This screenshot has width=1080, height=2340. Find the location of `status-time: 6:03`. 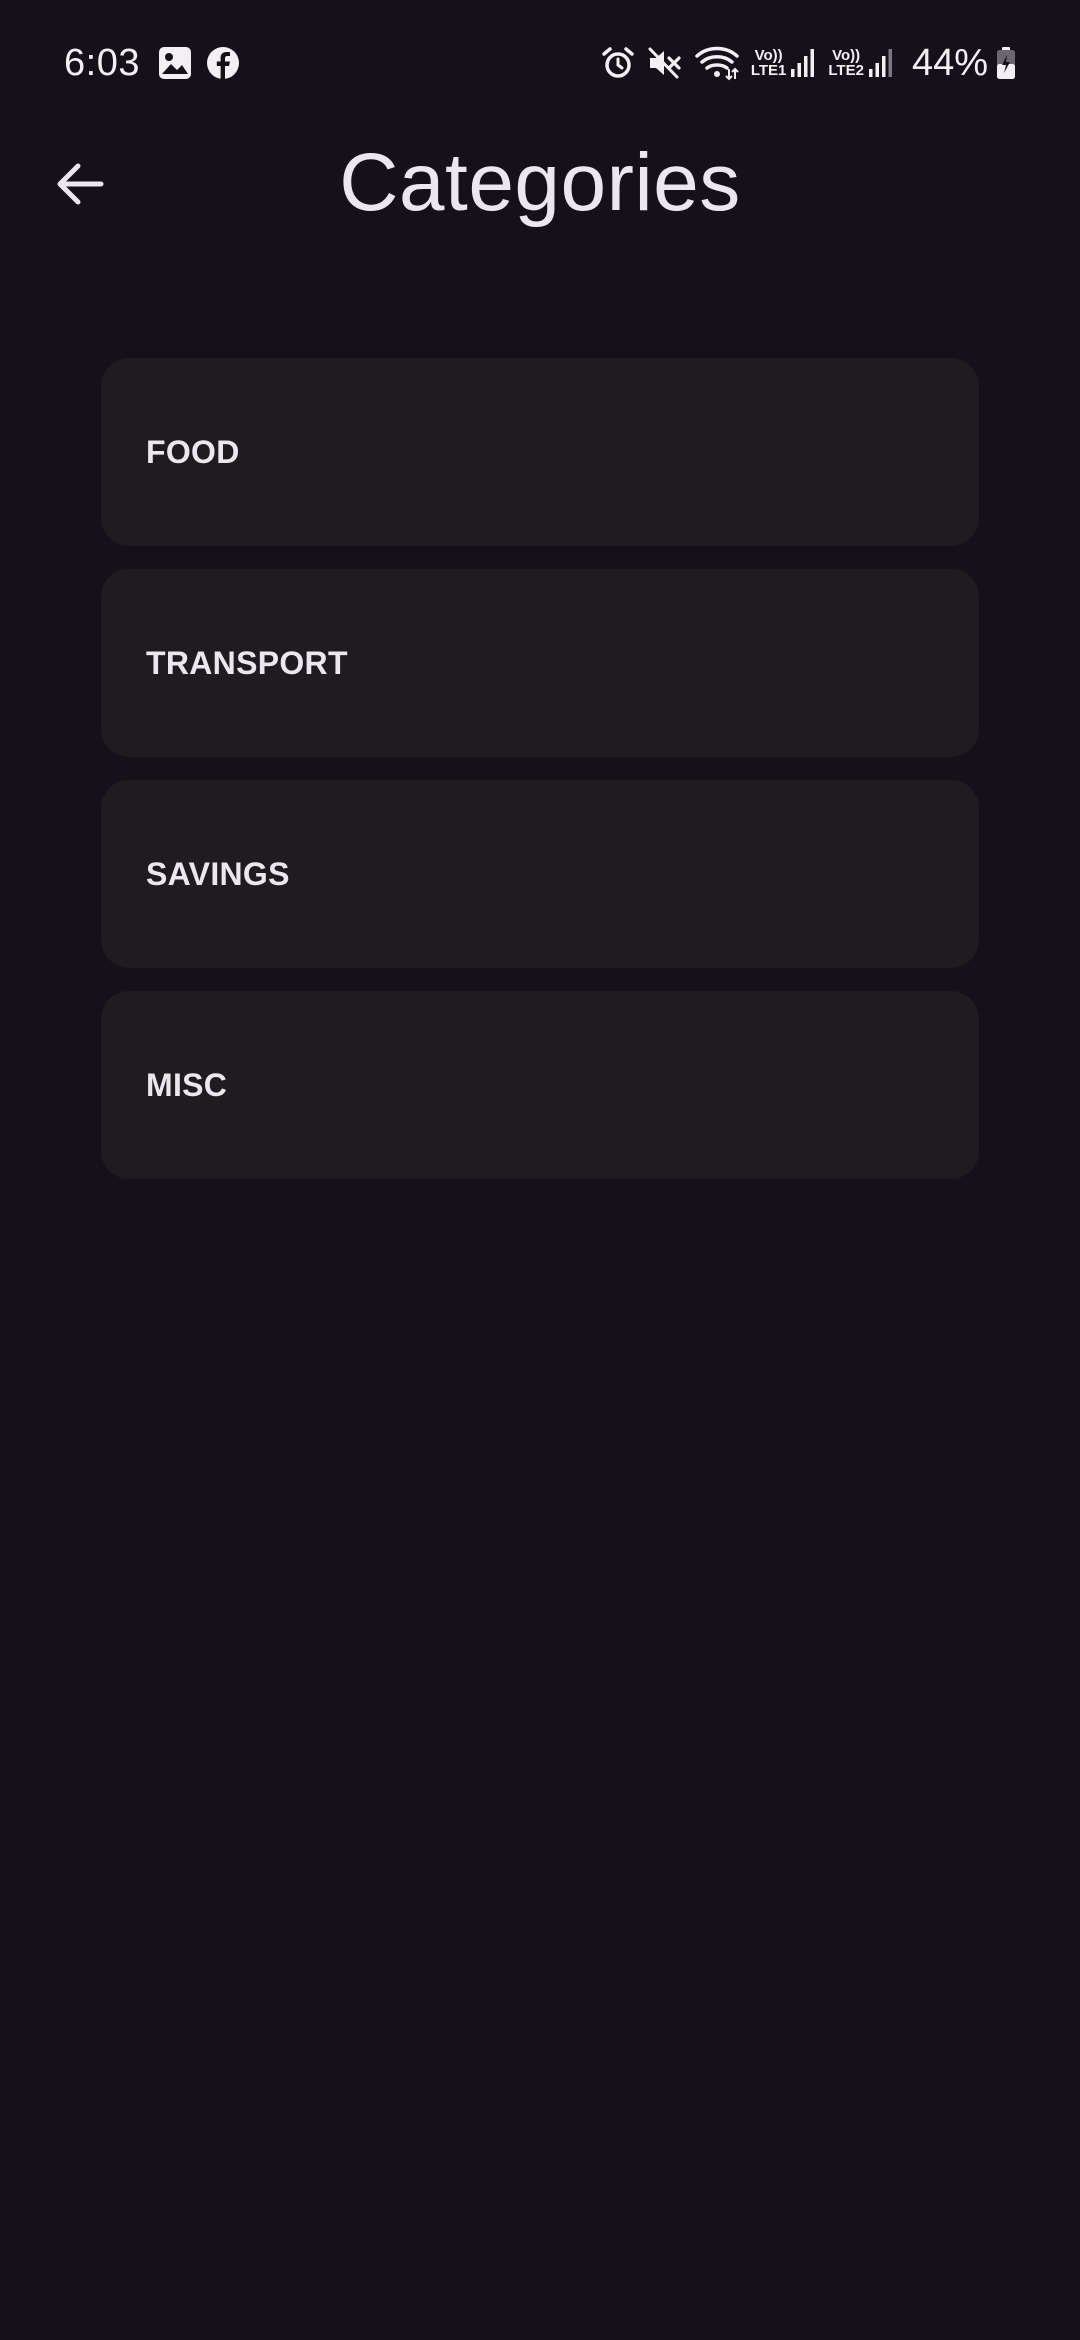

status-time: 6:03 is located at coordinates (102, 62).